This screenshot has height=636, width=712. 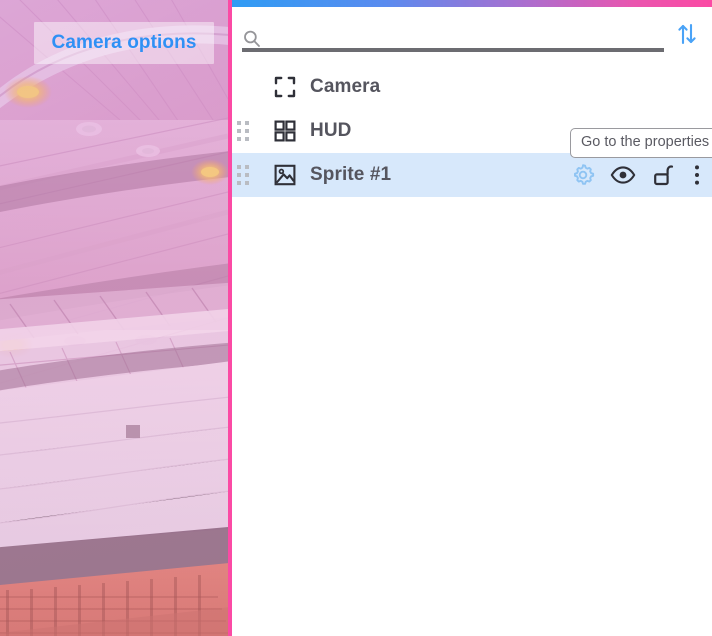 I want to click on tree-row-label: Sprite #1, so click(x=351, y=174).